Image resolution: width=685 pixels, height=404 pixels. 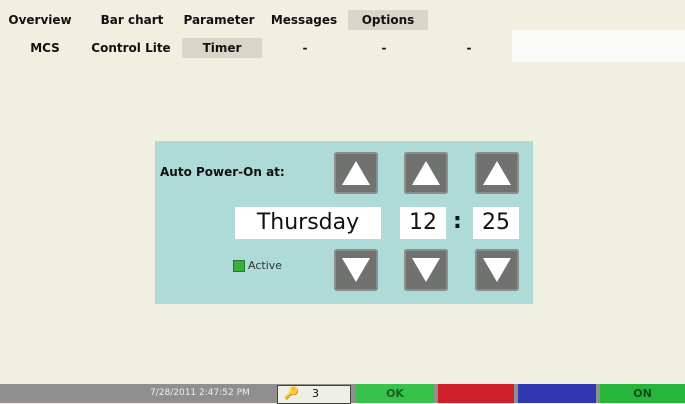 I want to click on hour-display: 12, so click(x=423, y=223).